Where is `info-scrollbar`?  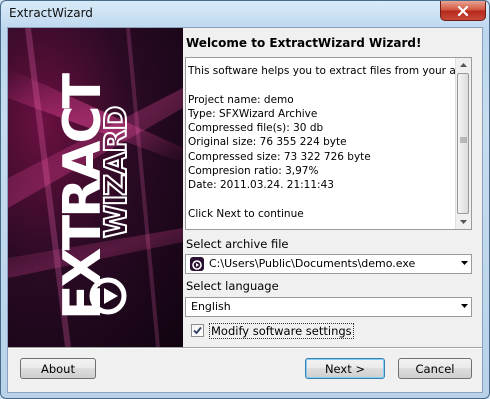 info-scrollbar is located at coordinates (463, 143).